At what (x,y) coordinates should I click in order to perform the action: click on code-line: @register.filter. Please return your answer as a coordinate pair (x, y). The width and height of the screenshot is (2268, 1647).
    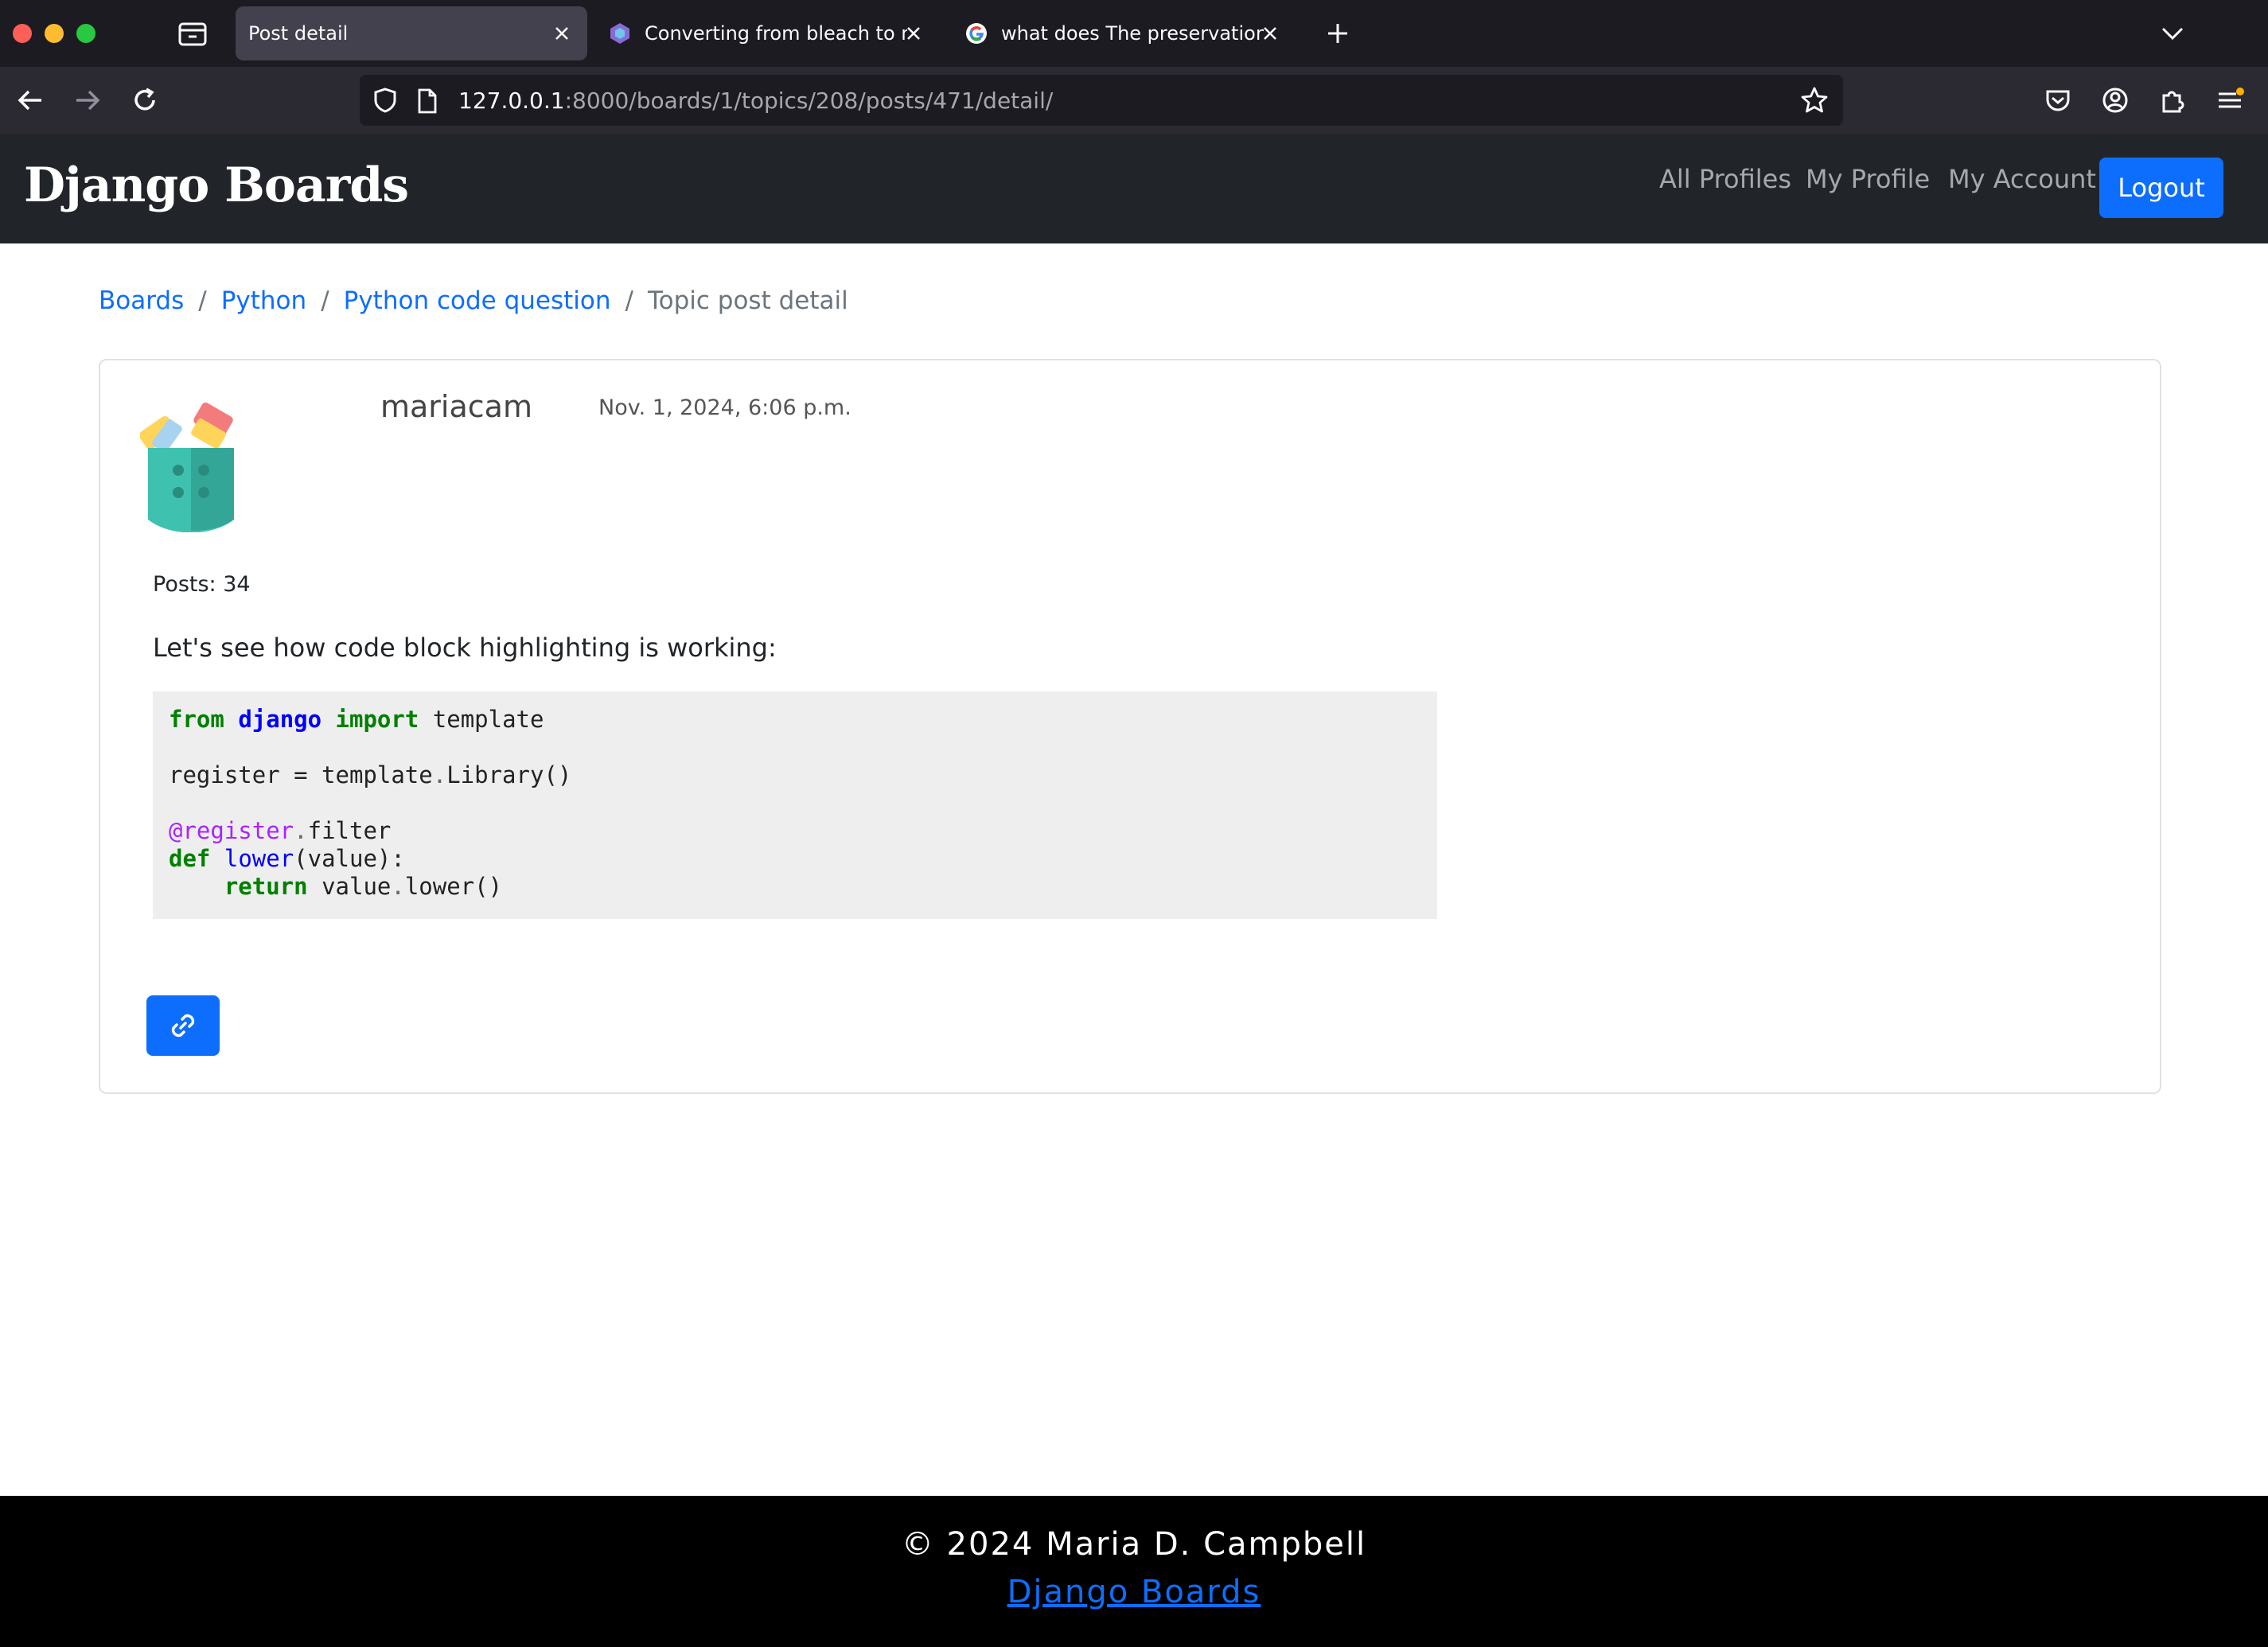
    Looking at the image, I should click on (280, 830).